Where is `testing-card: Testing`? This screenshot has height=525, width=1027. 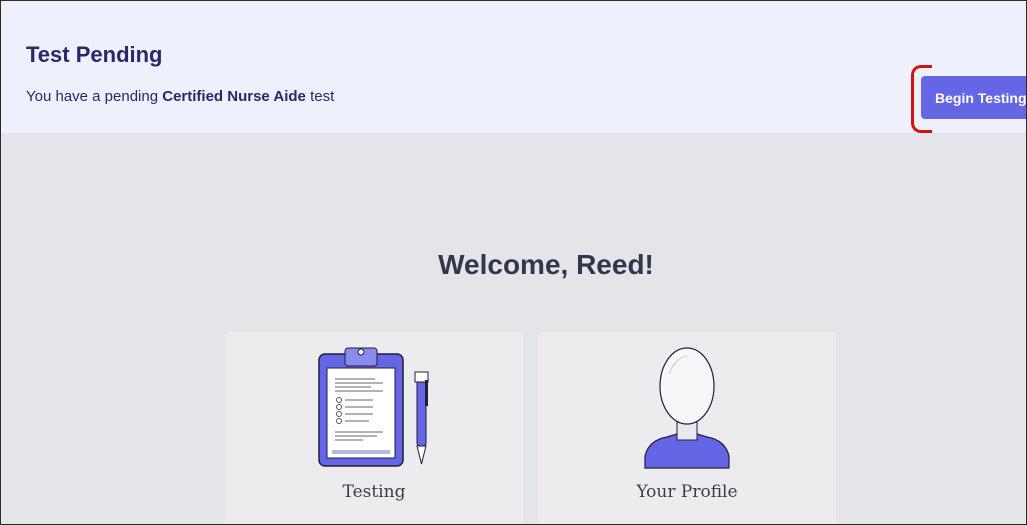 testing-card: Testing is located at coordinates (374, 428).